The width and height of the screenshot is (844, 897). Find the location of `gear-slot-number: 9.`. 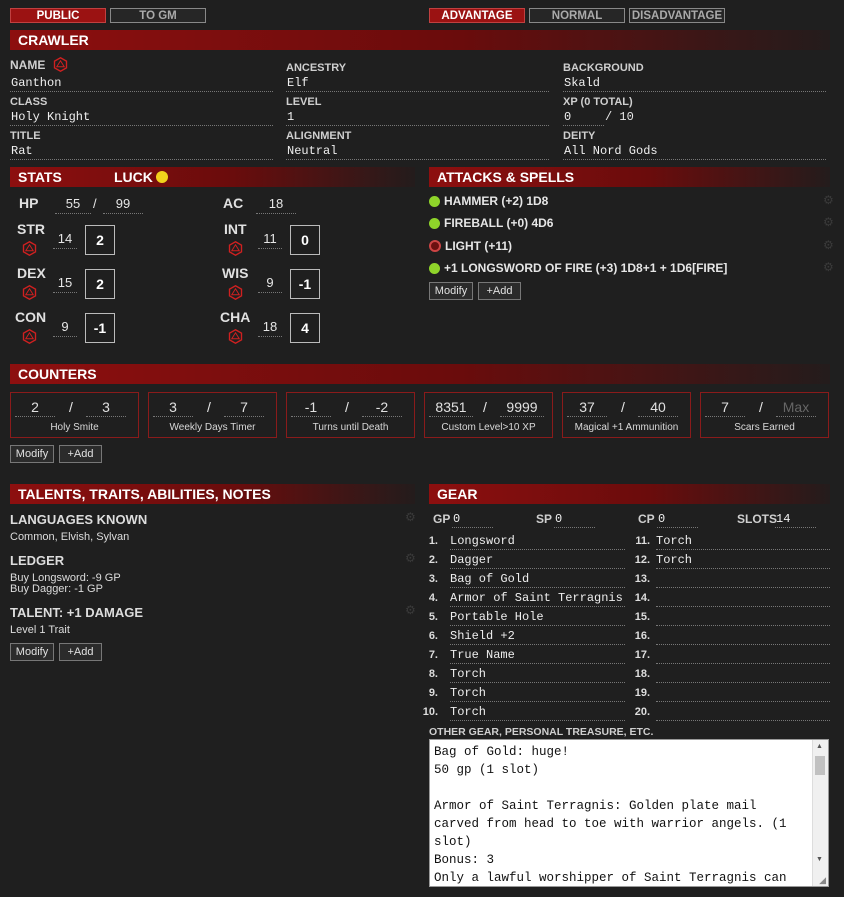

gear-slot-number: 9. is located at coordinates (433, 693).